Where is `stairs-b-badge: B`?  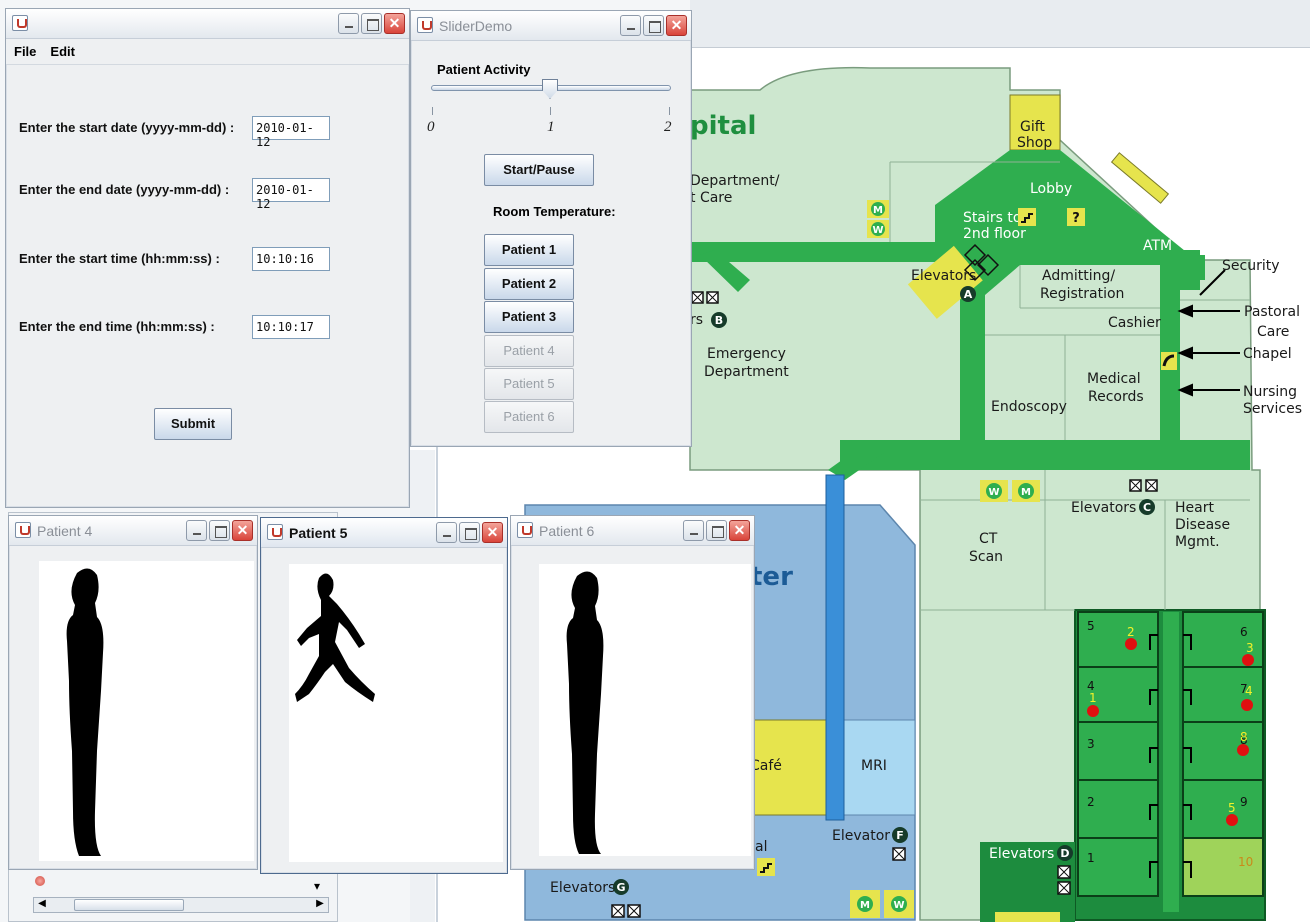
stairs-b-badge: B is located at coordinates (719, 320).